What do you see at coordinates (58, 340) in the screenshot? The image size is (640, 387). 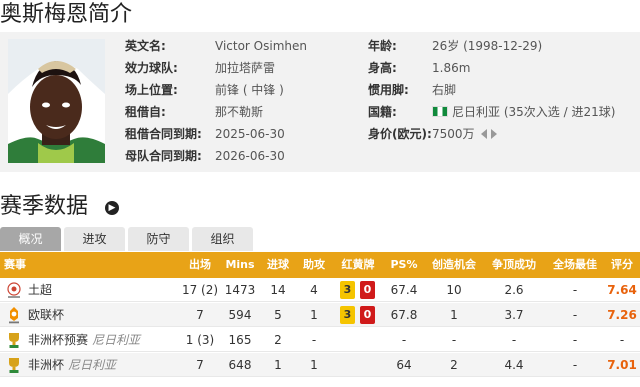 I see `competition-name-text: 非洲杯预赛` at bounding box center [58, 340].